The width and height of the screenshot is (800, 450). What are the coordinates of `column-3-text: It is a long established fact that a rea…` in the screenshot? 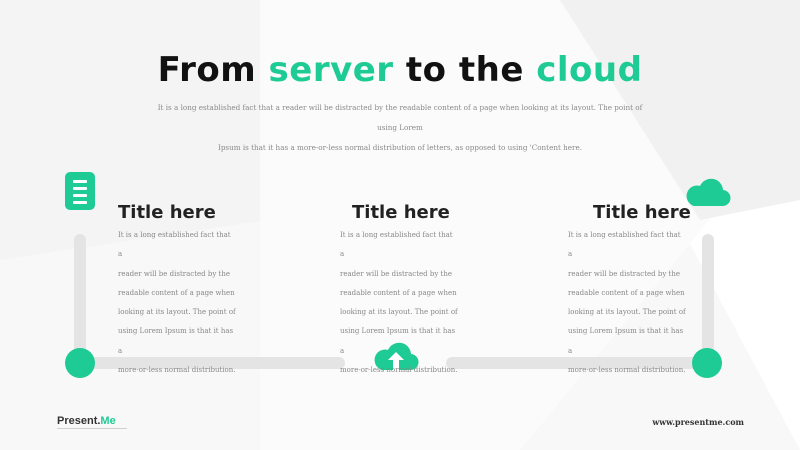 It's located at (627, 303).